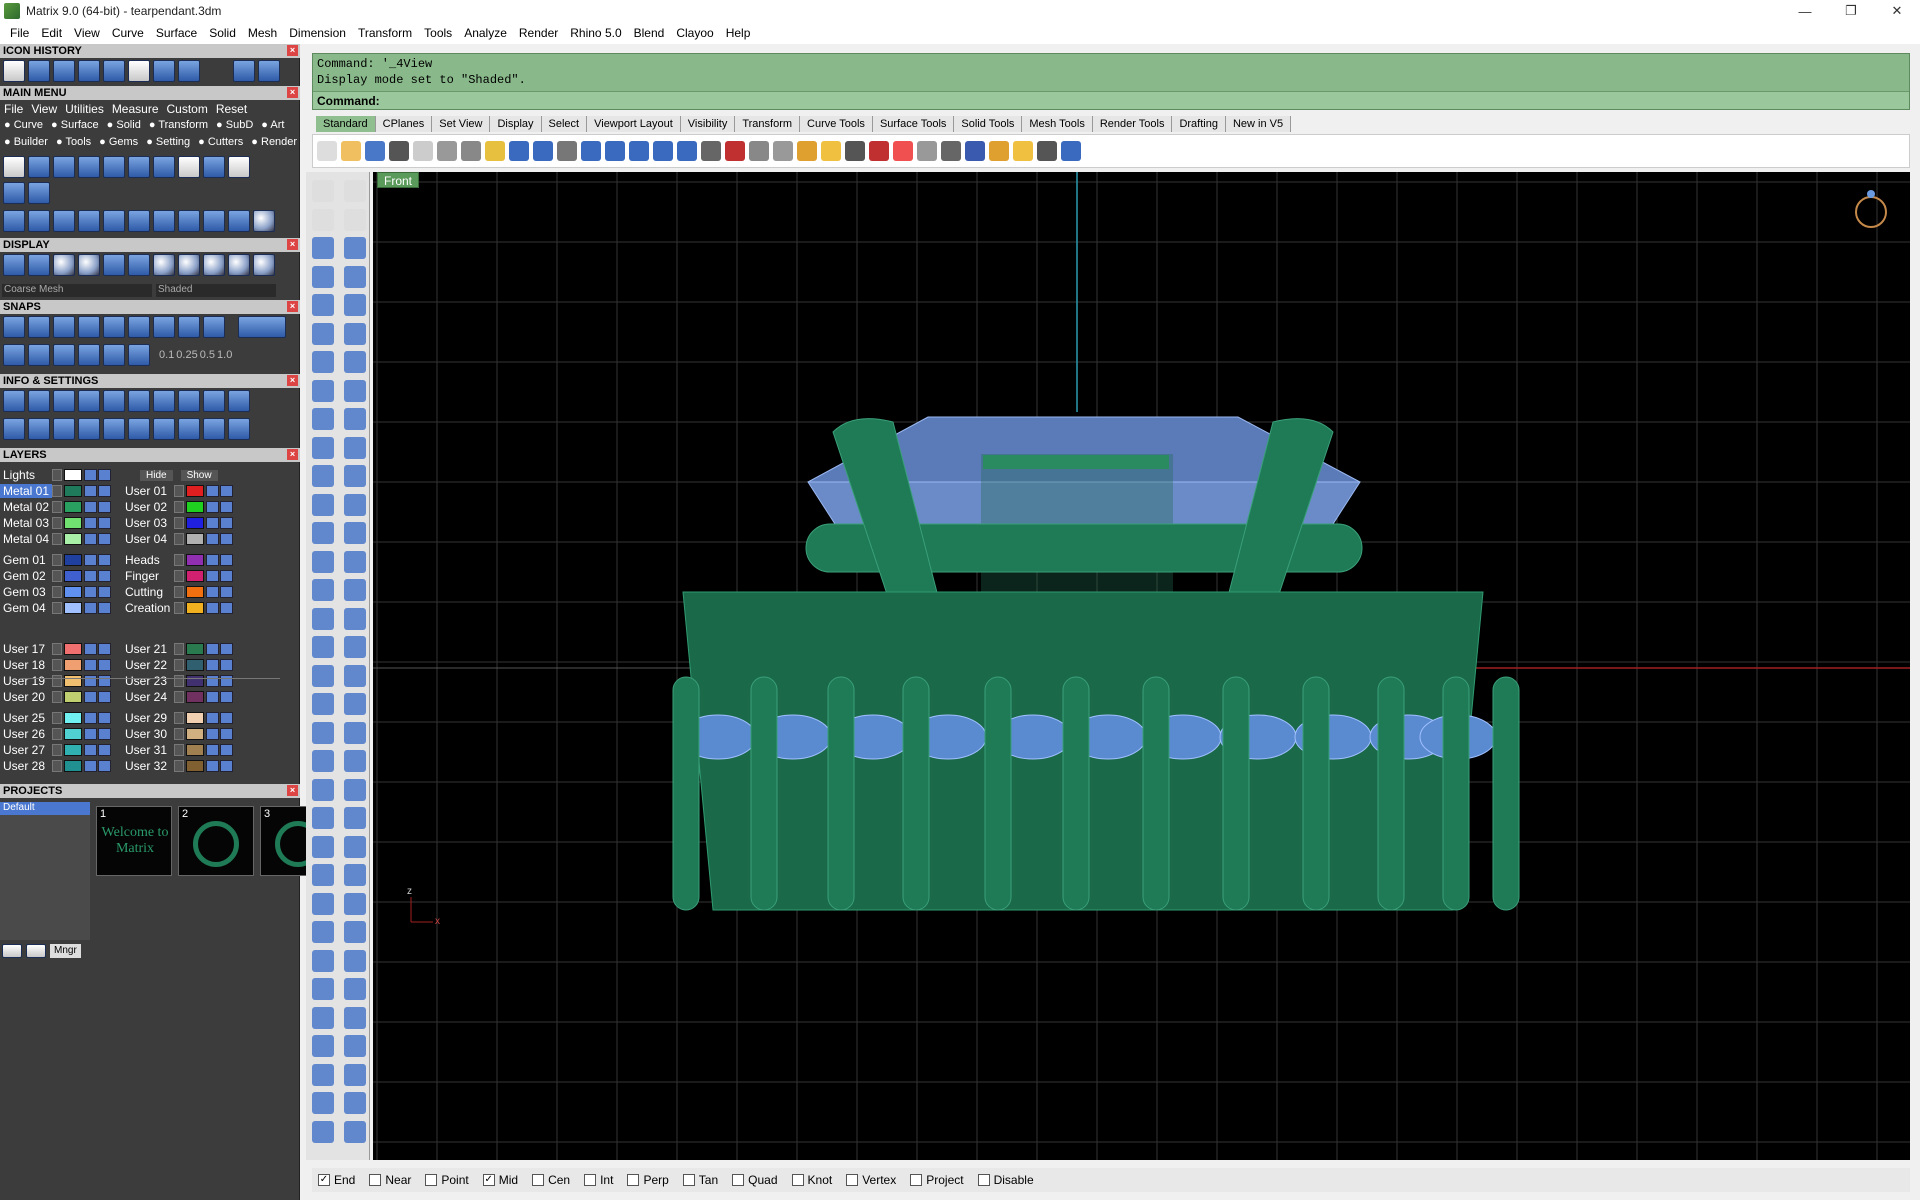 The width and height of the screenshot is (1920, 1200). Describe the element at coordinates (148, 734) in the screenshot. I see `layer-name: User 30` at that location.